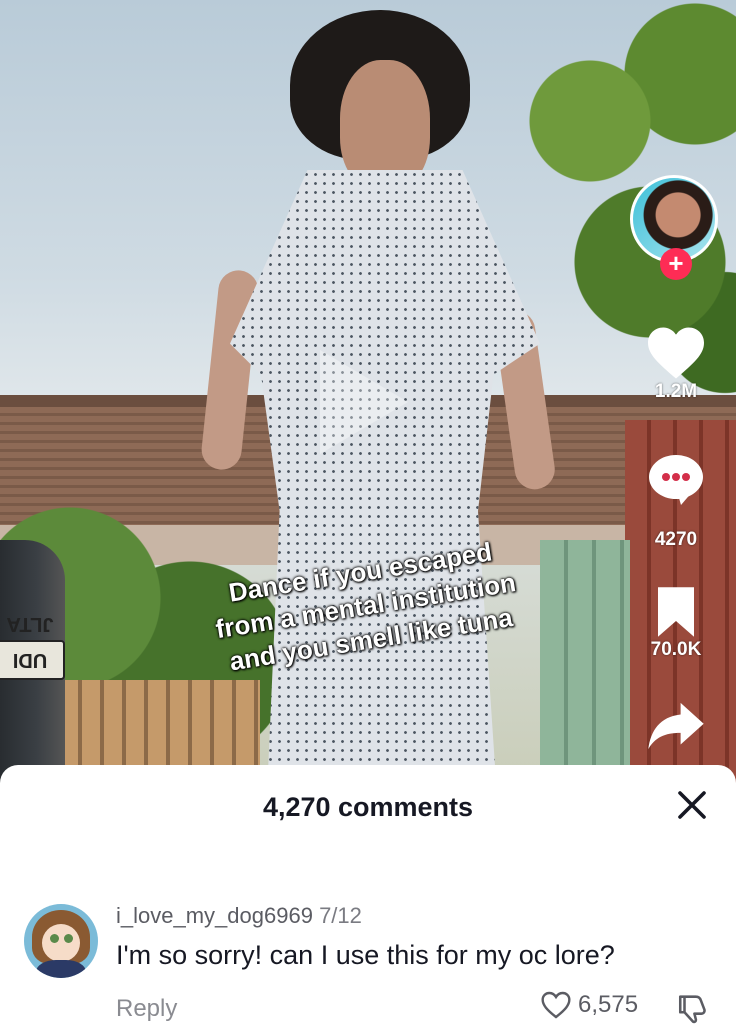  What do you see at coordinates (364, 402) in the screenshot?
I see `play-icon` at bounding box center [364, 402].